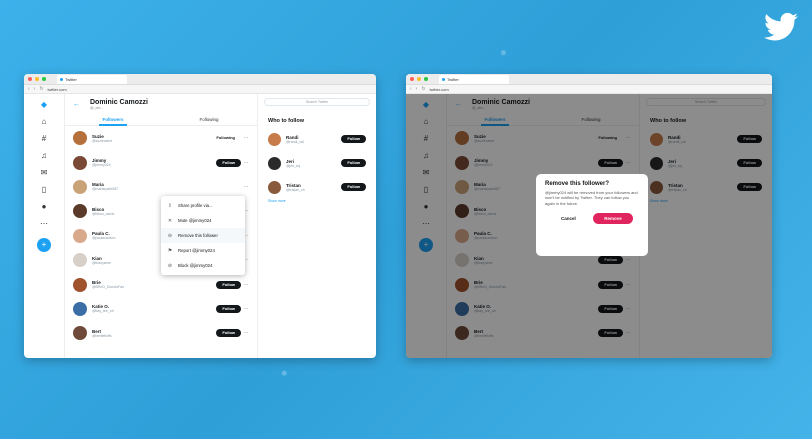  I want to click on following-button: Following, so click(225, 138).